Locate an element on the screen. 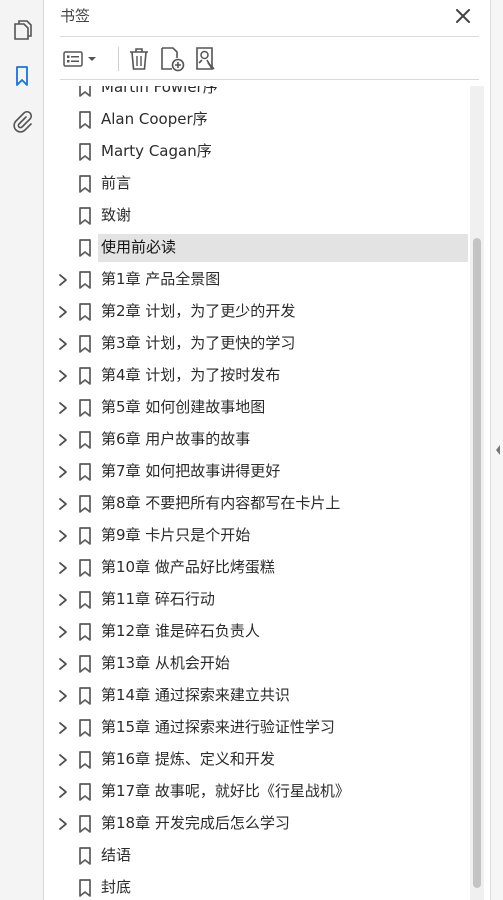 This screenshot has height=900, width=503. bookmark-item: 第5章 如何创建故事地图 is located at coordinates (257, 408).